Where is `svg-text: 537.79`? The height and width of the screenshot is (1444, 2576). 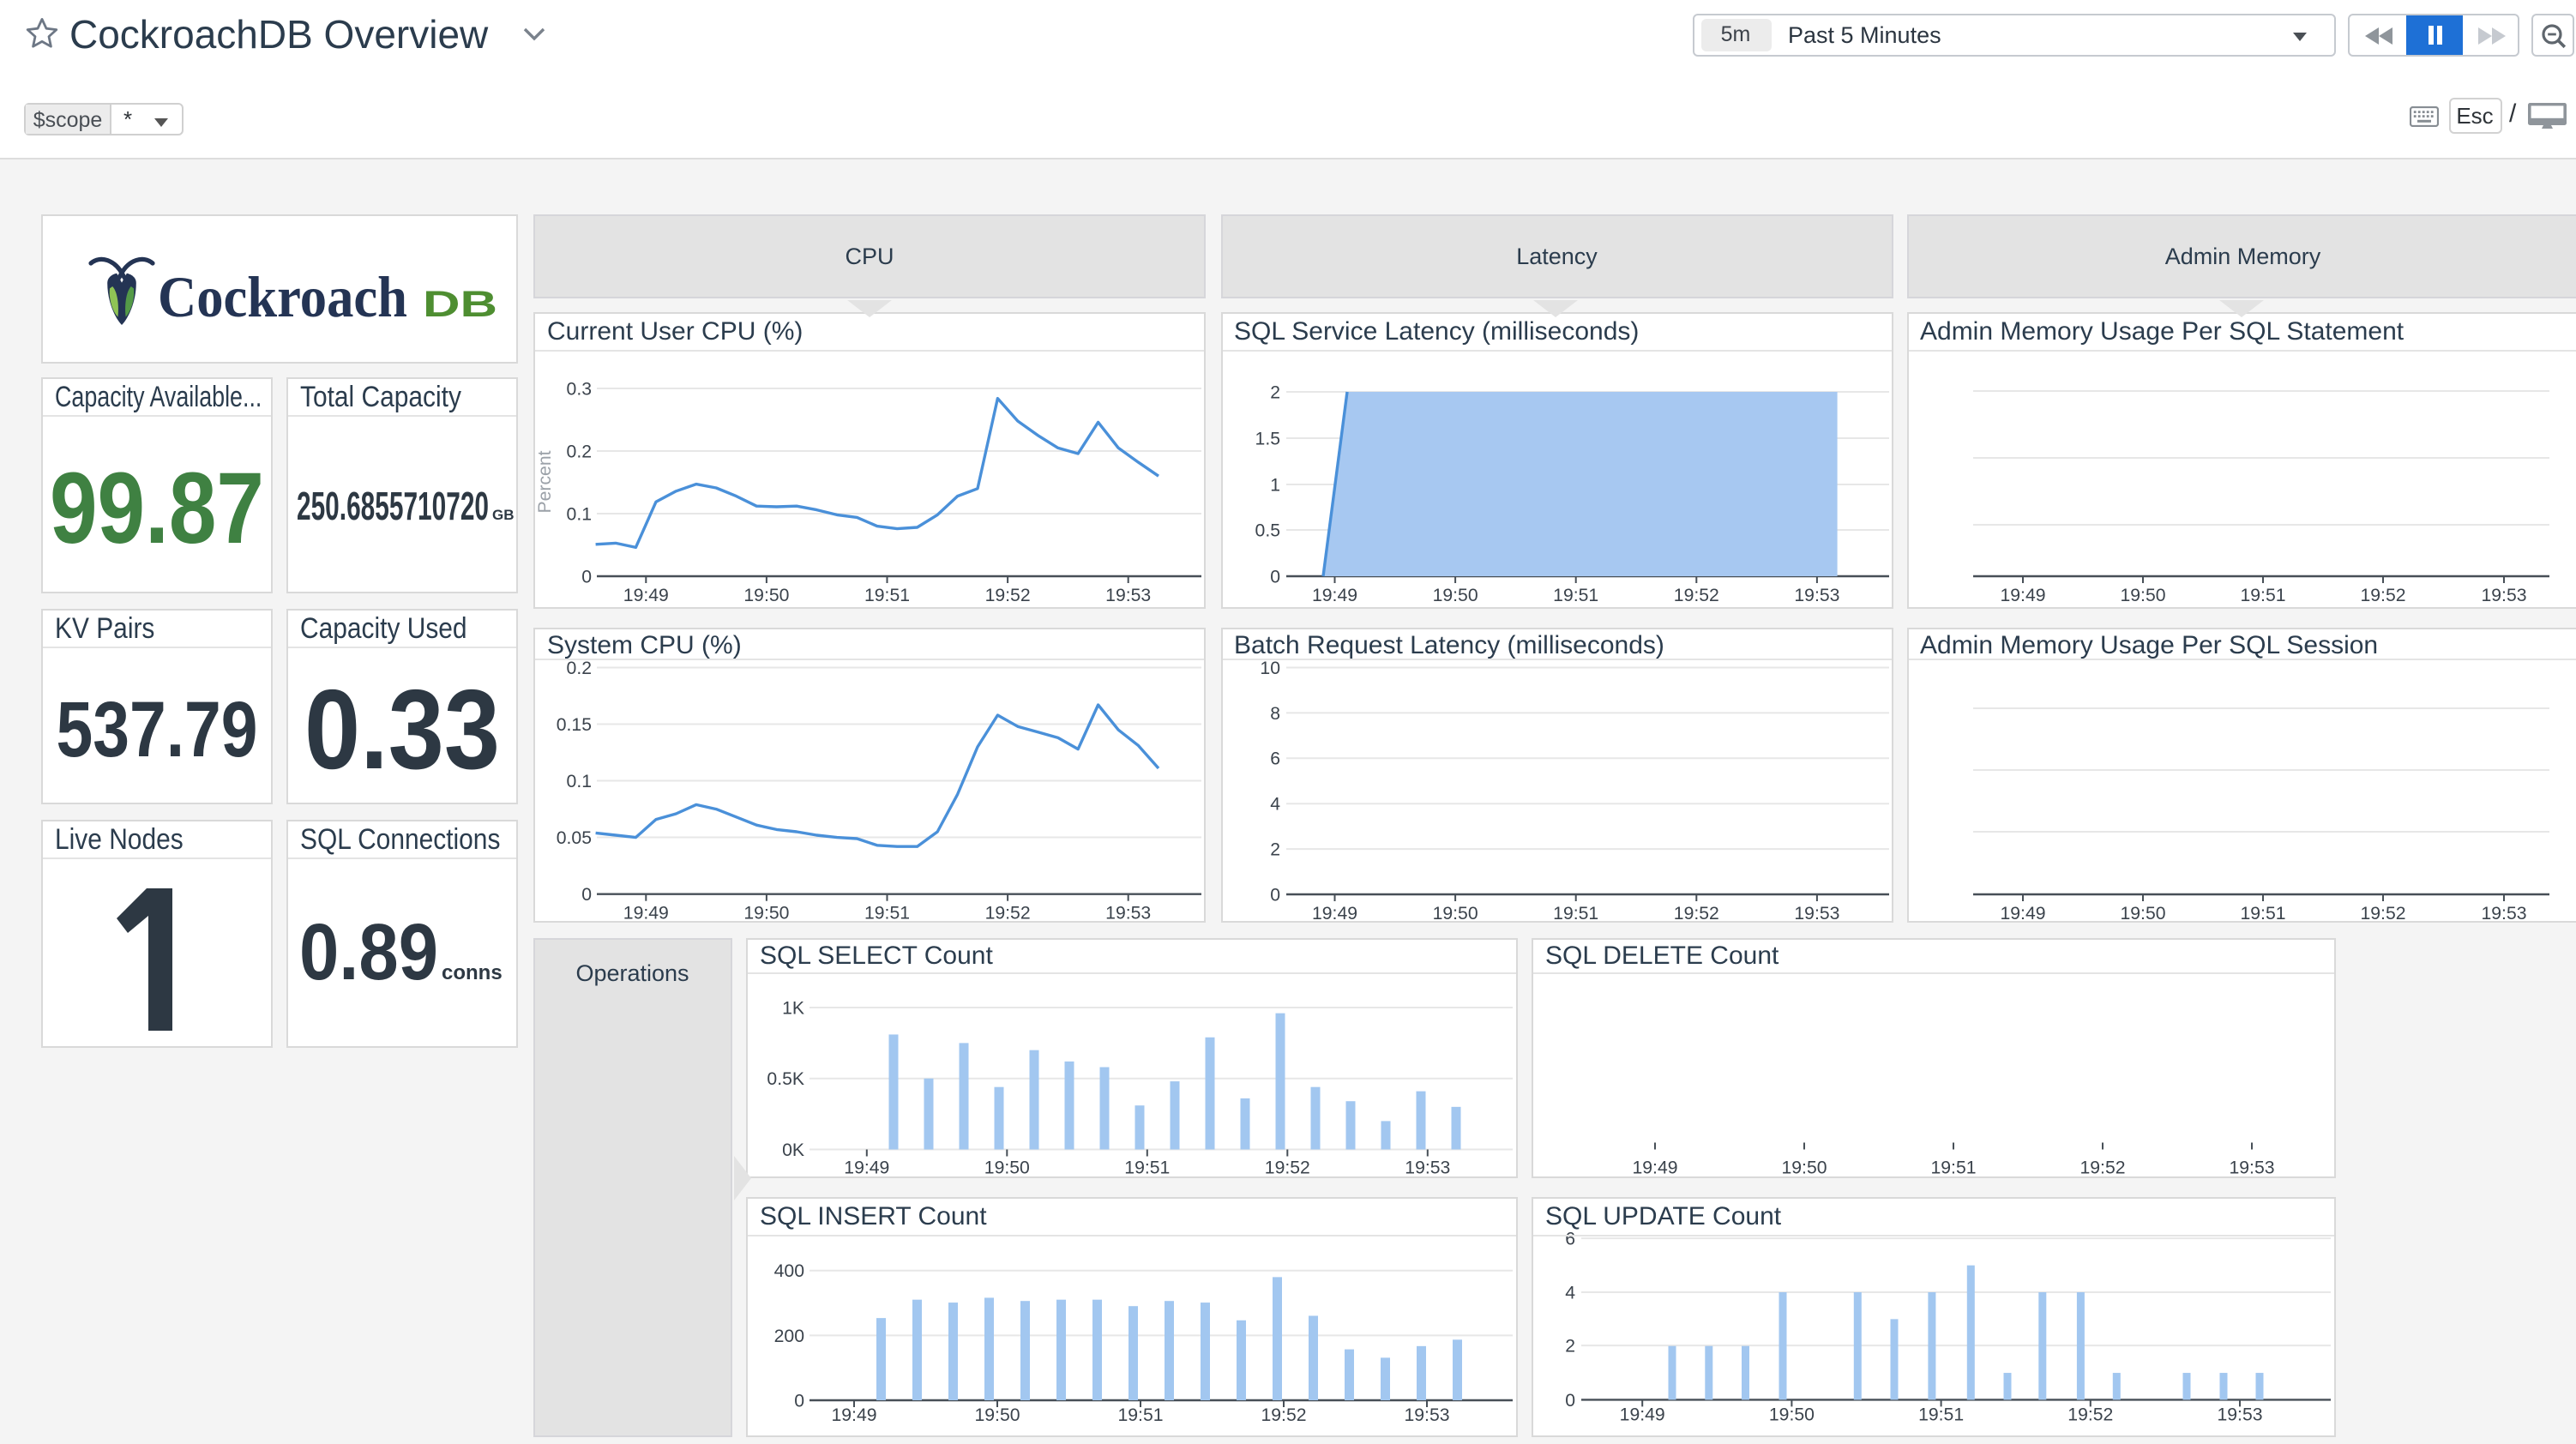
svg-text: 537.79 is located at coordinates (156, 729).